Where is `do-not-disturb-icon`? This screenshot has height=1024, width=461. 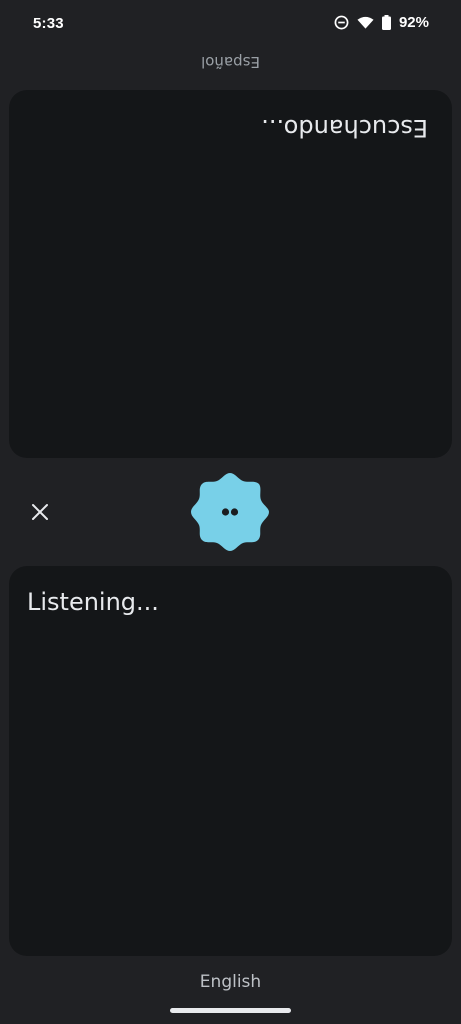 do-not-disturb-icon is located at coordinates (341, 22).